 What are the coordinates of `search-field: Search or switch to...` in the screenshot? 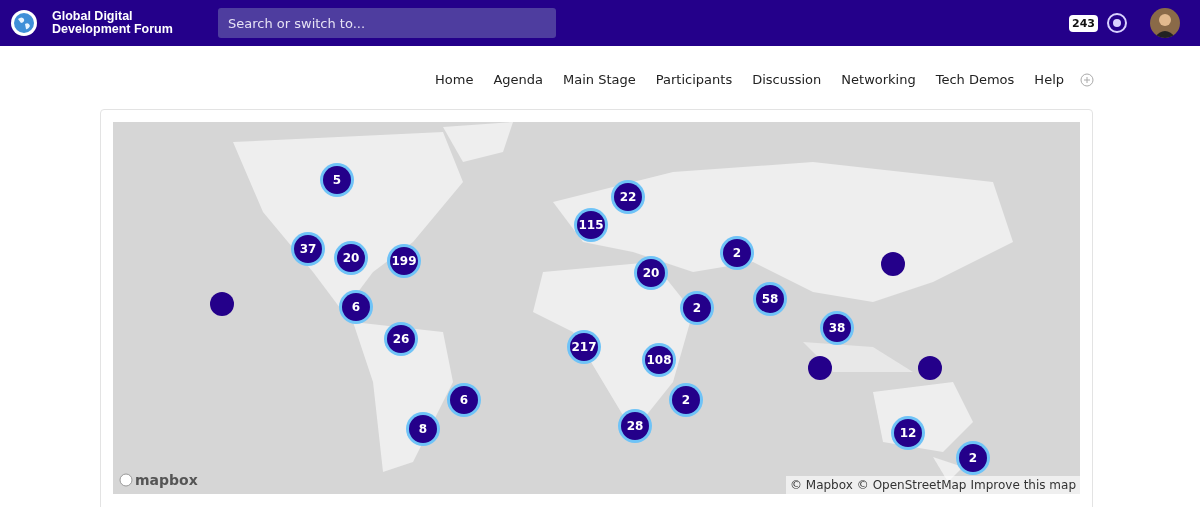 It's located at (387, 23).